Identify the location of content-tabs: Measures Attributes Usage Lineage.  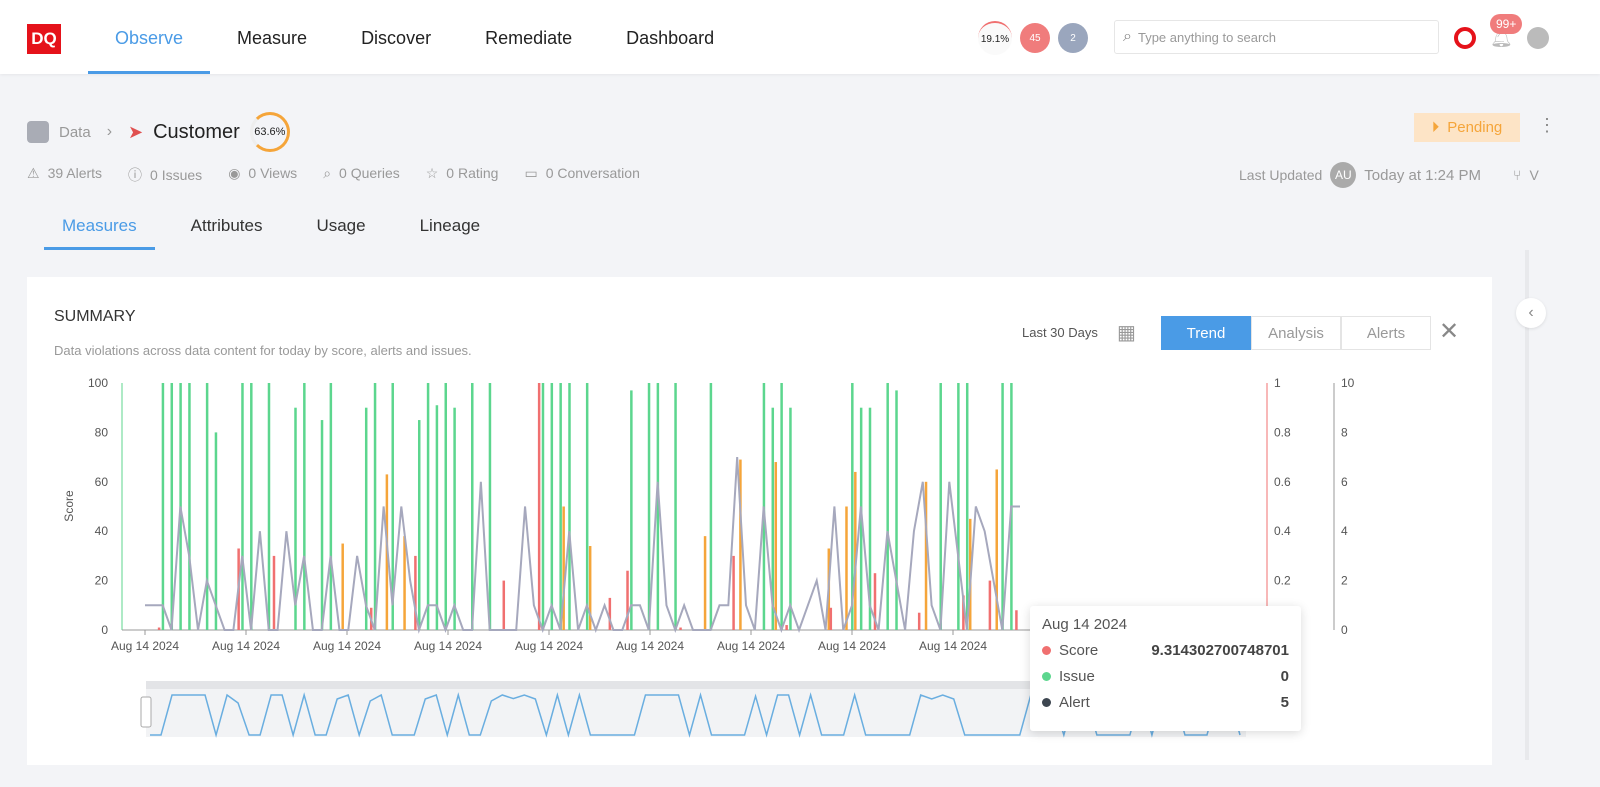
(280, 231).